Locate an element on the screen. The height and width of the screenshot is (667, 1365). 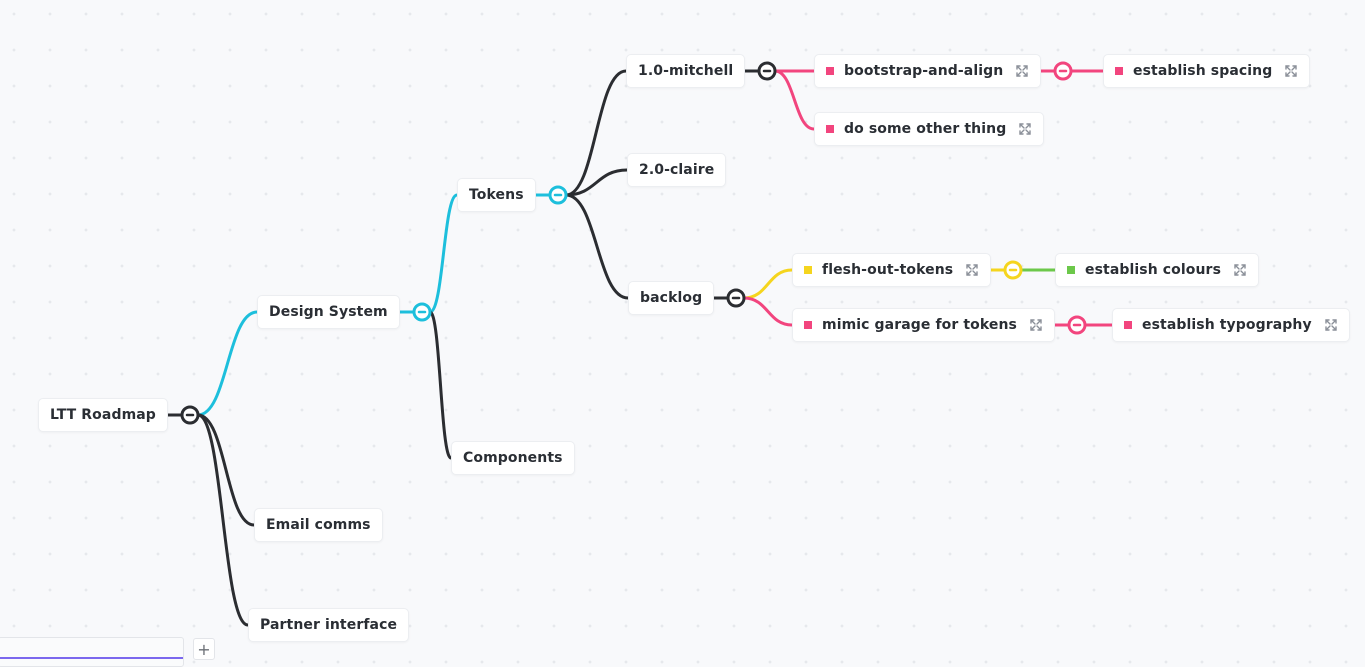
task-establish-colours: establish colours is located at coordinates (1157, 270).